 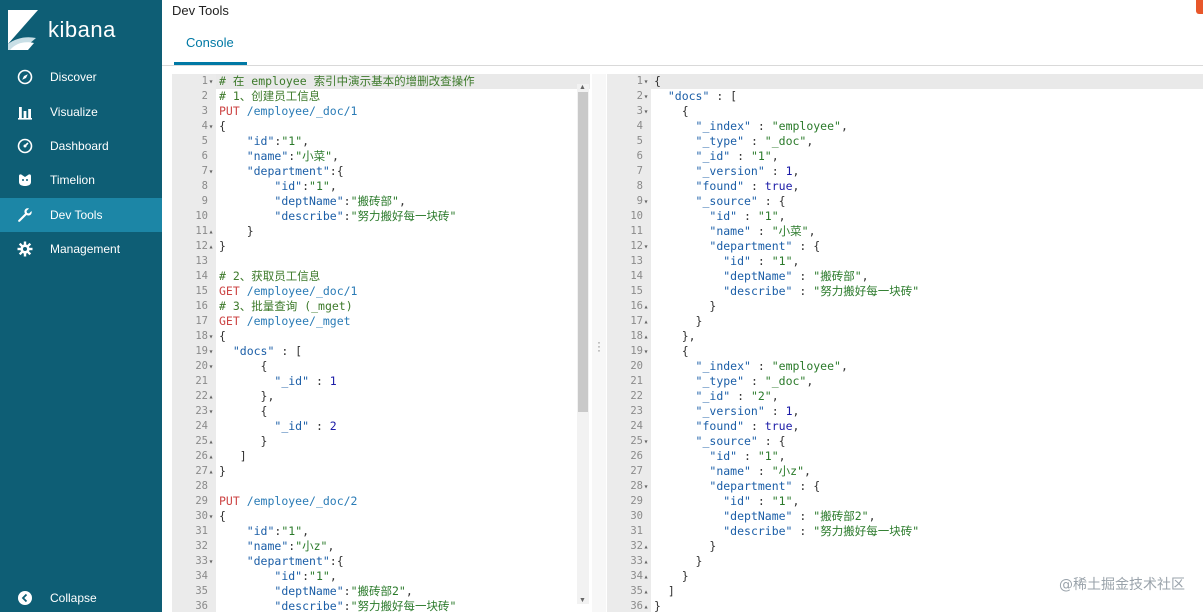 I want to click on code-line: 19 ▾ {, so click(x=905, y=351).